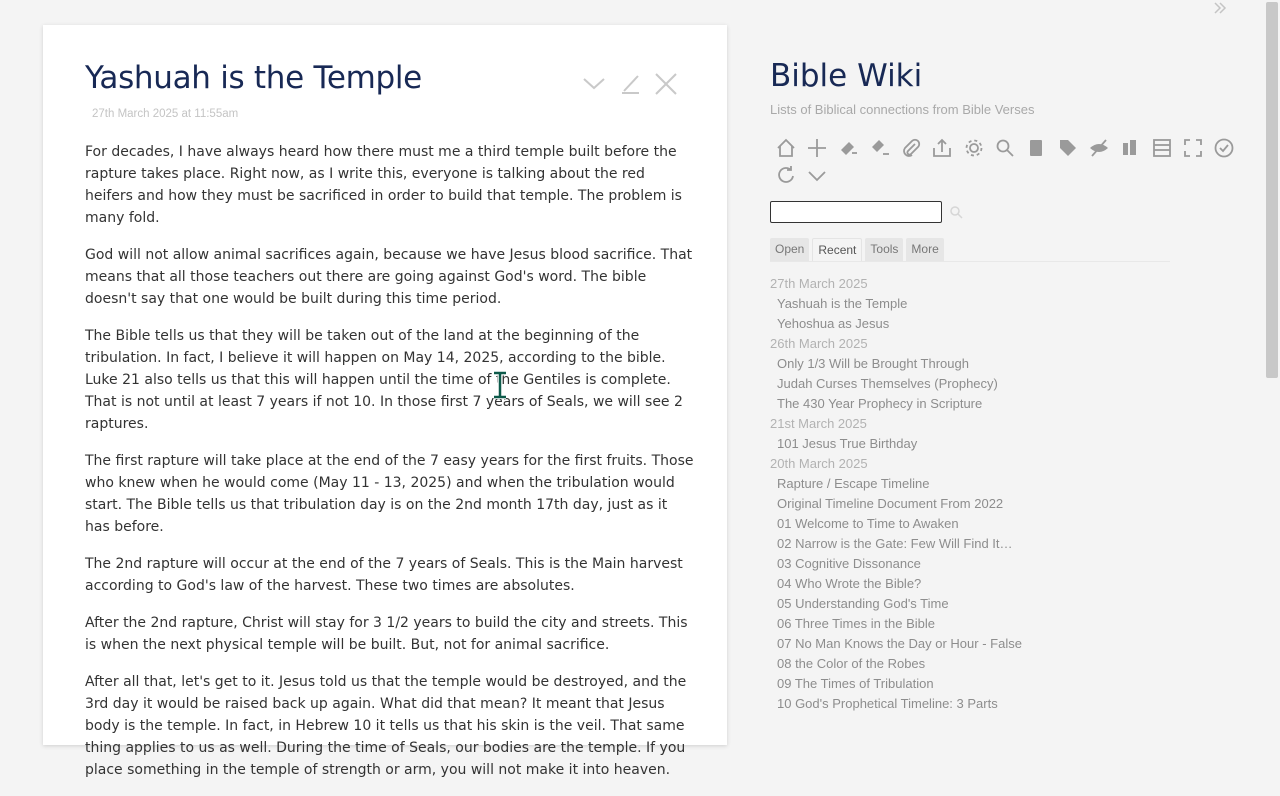  What do you see at coordinates (165, 114) in the screenshot?
I see `tiddler-subtitle: 27th March 2025 at 11:55am` at bounding box center [165, 114].